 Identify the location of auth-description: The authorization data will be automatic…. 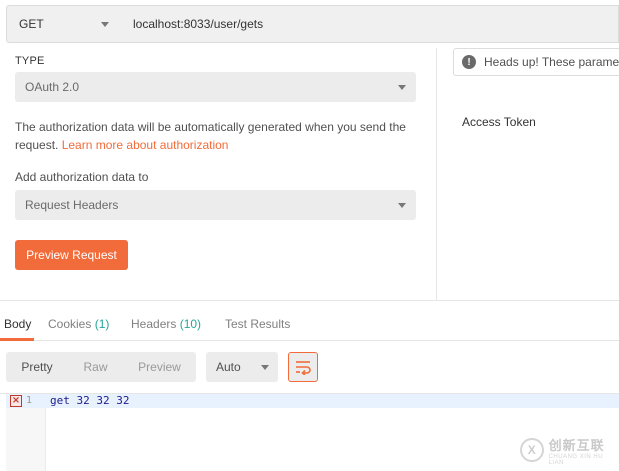
(217, 136).